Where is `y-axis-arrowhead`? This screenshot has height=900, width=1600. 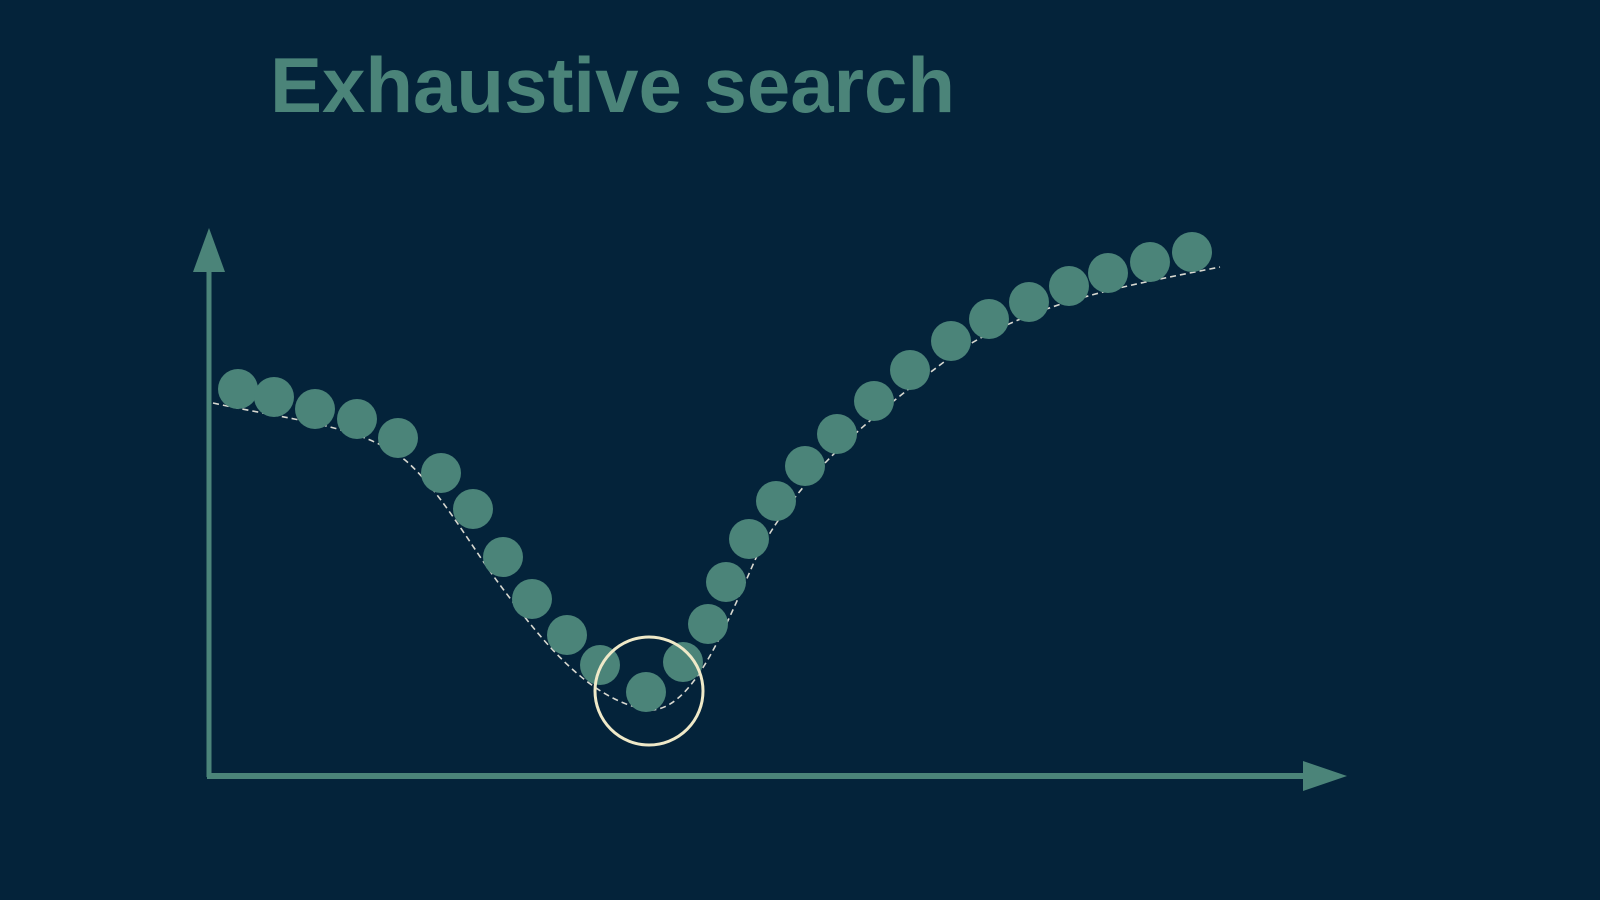 y-axis-arrowhead is located at coordinates (209, 250).